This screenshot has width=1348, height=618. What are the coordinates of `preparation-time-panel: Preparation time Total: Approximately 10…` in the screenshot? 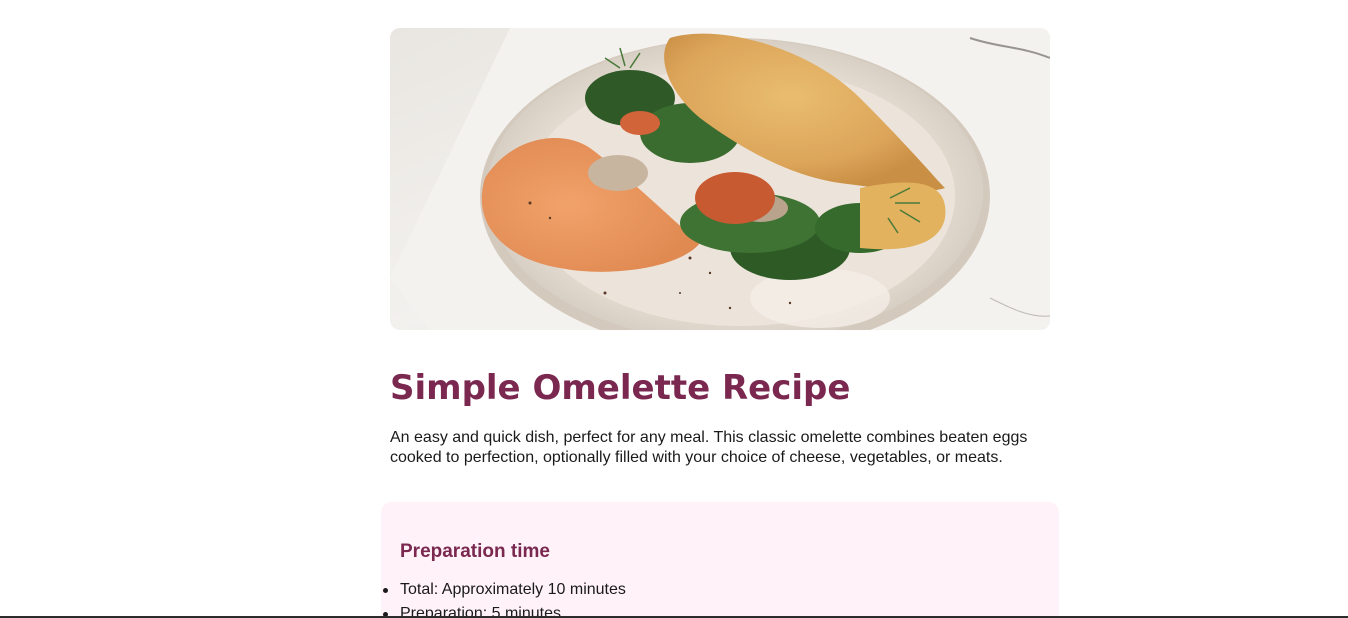 It's located at (720, 560).